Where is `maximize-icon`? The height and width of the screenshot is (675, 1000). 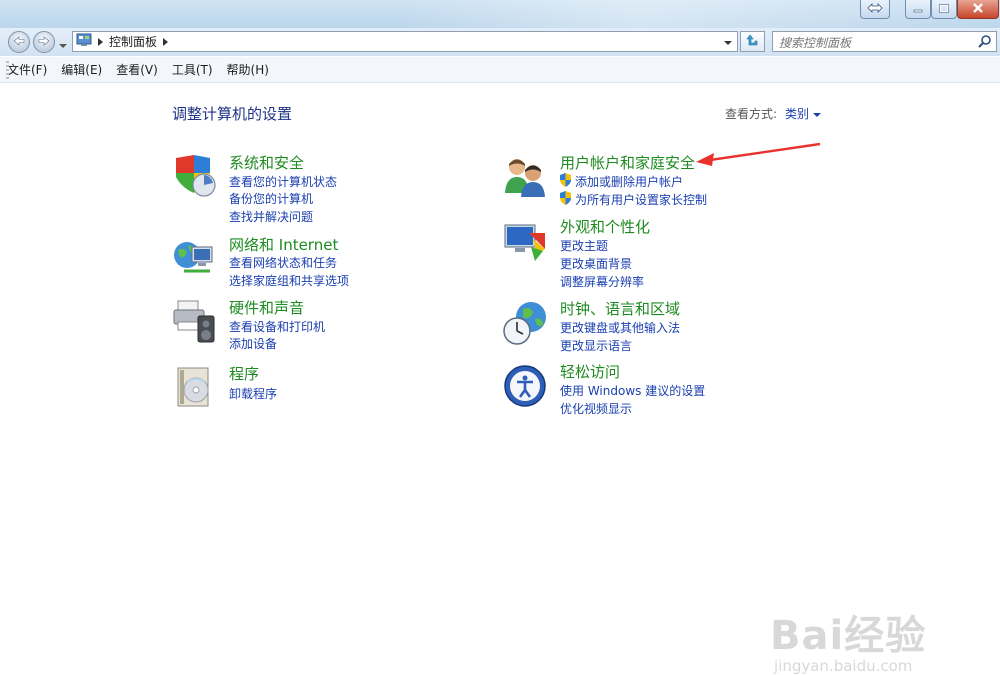
maximize-icon is located at coordinates (944, 9).